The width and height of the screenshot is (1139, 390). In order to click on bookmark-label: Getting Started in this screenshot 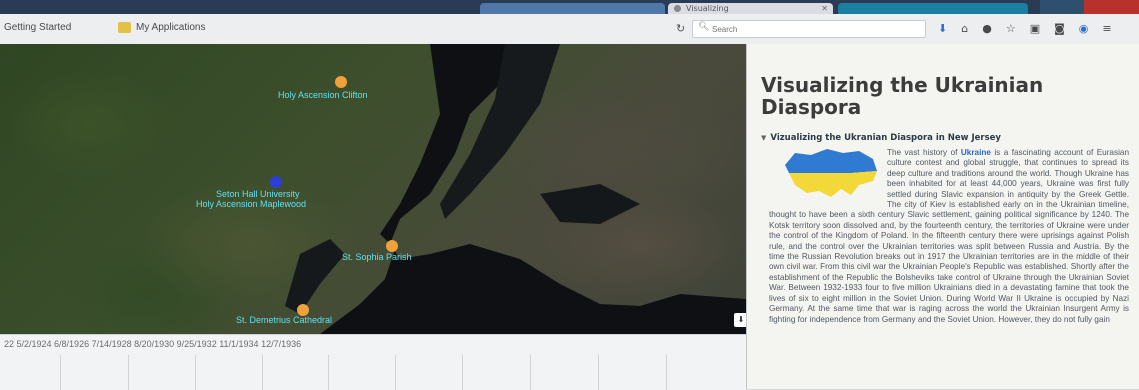, I will do `click(38, 27)`.